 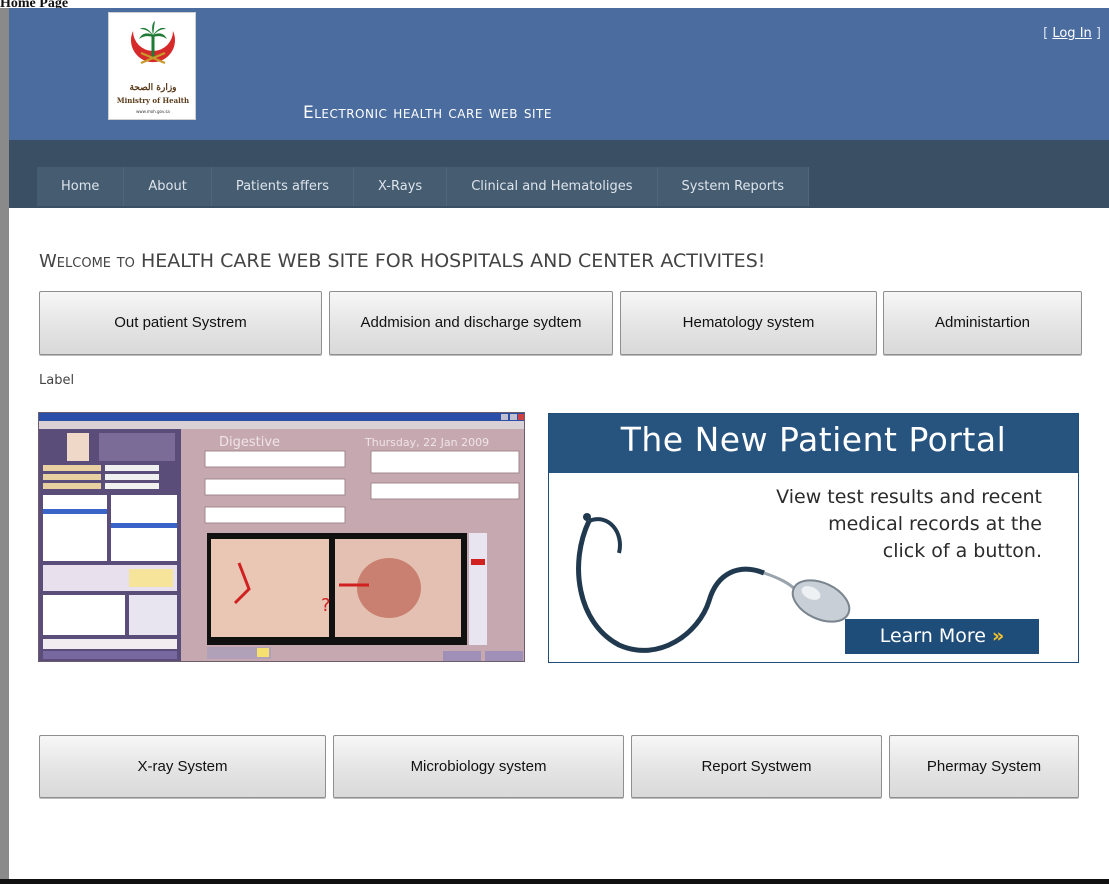 I want to click on learn-more-button: Learn More », so click(x=942, y=636).